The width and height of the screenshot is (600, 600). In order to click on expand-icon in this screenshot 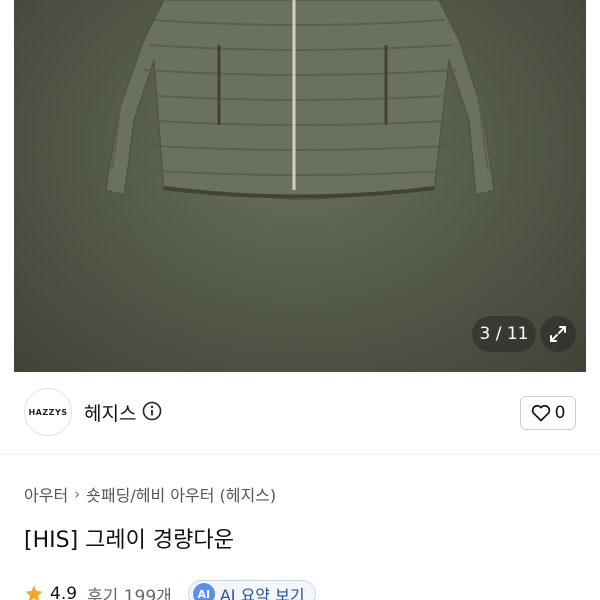, I will do `click(558, 334)`.